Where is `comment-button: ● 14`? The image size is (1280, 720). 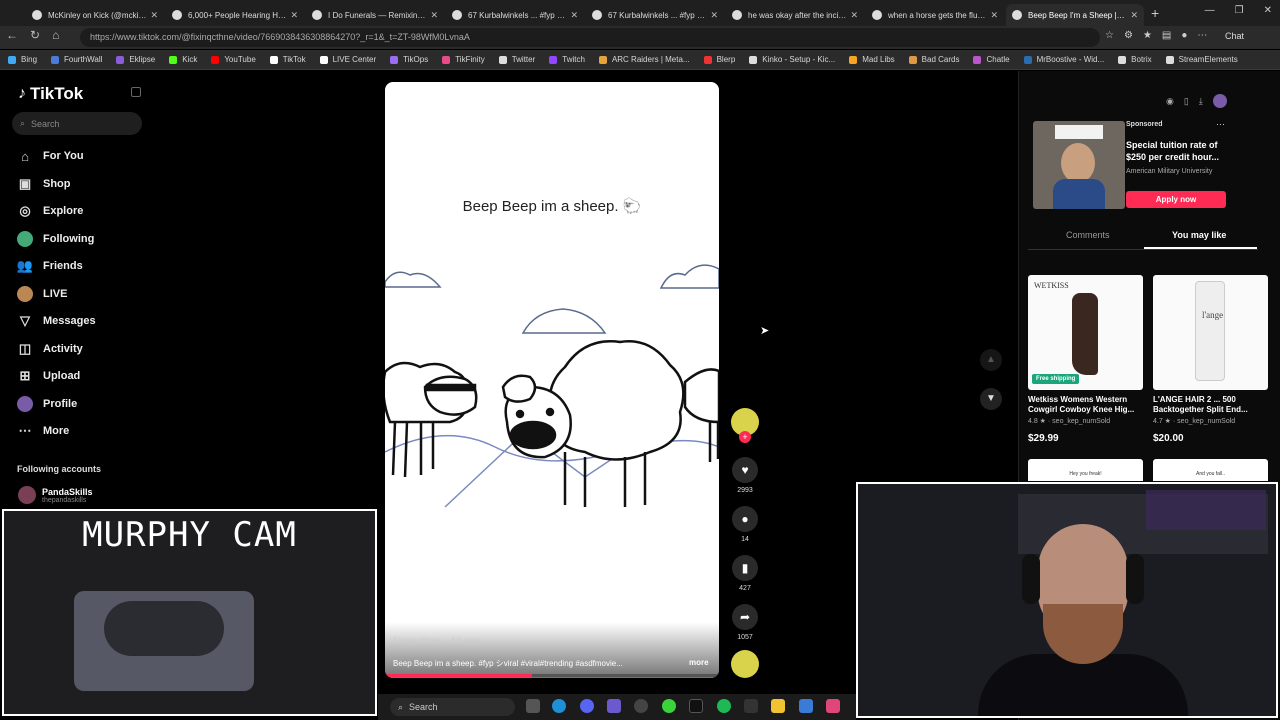
comment-button: ● 14 is located at coordinates (745, 524).